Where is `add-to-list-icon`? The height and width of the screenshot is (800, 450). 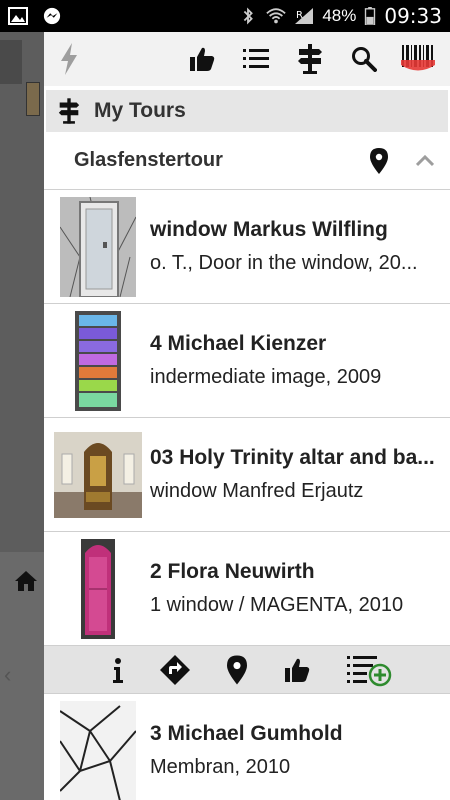
add-to-list-icon is located at coordinates (369, 670).